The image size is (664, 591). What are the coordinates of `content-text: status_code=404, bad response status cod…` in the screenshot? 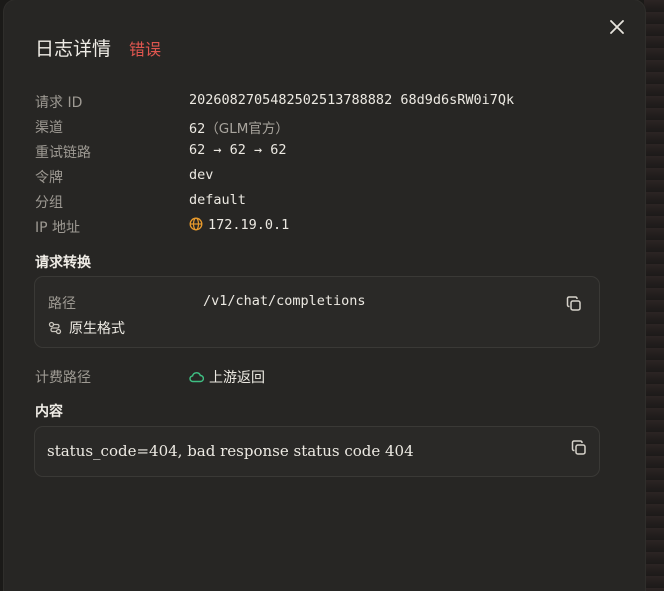 It's located at (230, 451).